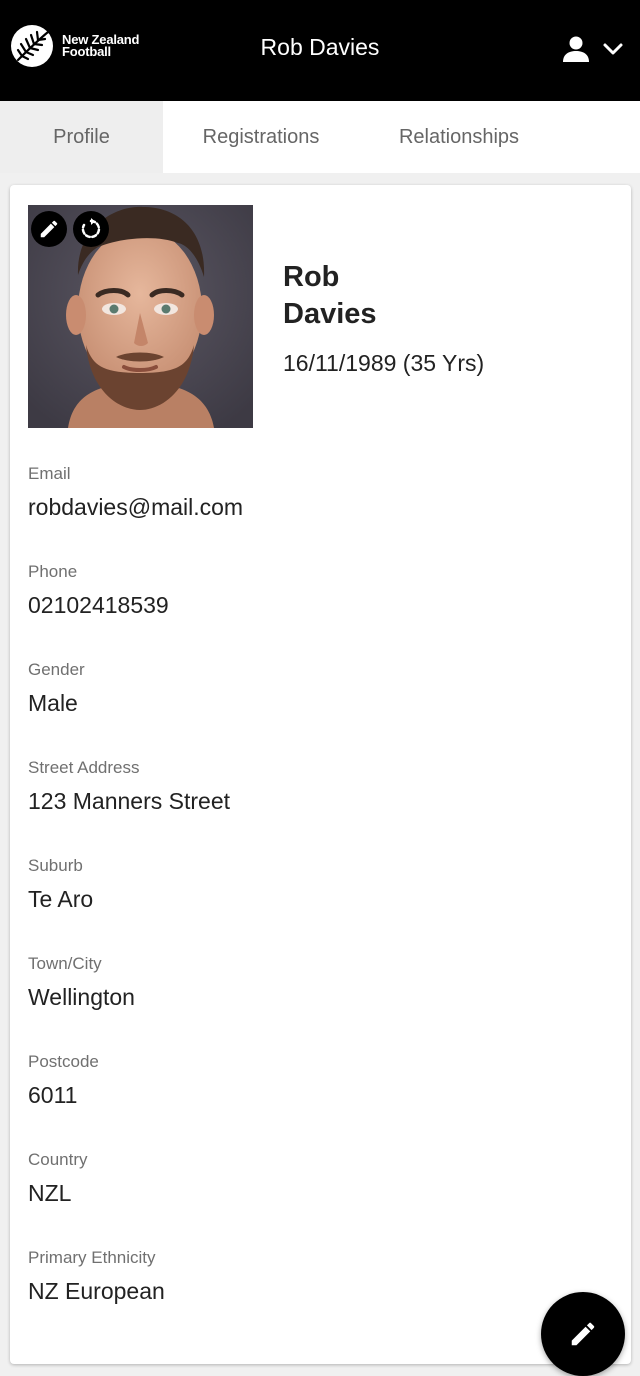  Describe the element at coordinates (49, 473) in the screenshot. I see `field-label: Email` at that location.